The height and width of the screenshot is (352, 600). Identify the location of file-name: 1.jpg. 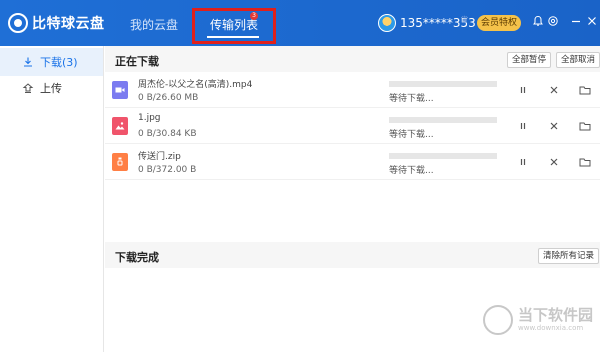
(149, 118).